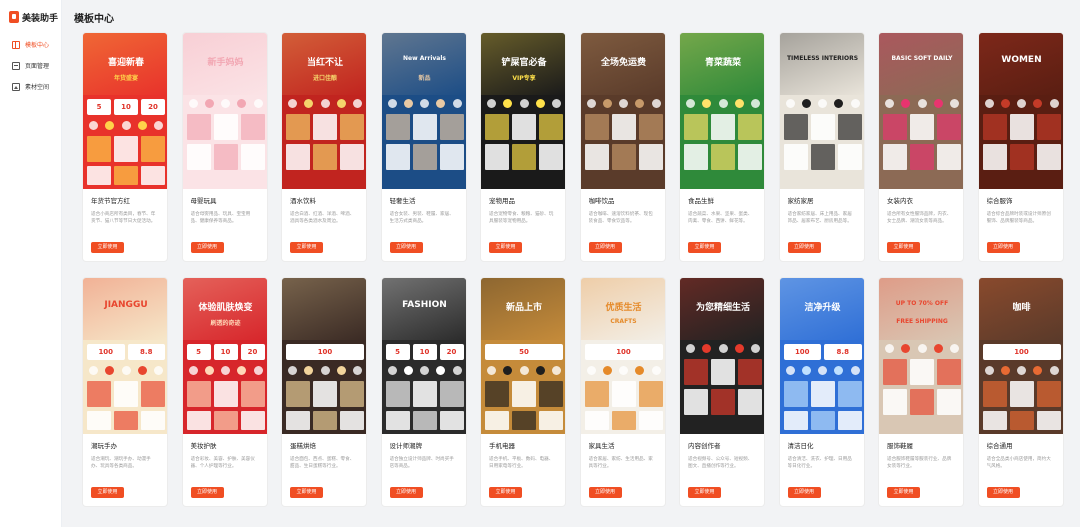  I want to click on sidebar-item-page-management: 页面管理, so click(30, 65).